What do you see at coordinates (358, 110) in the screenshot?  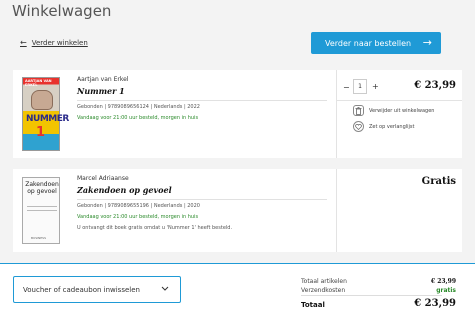 I see `trash-icon` at bounding box center [358, 110].